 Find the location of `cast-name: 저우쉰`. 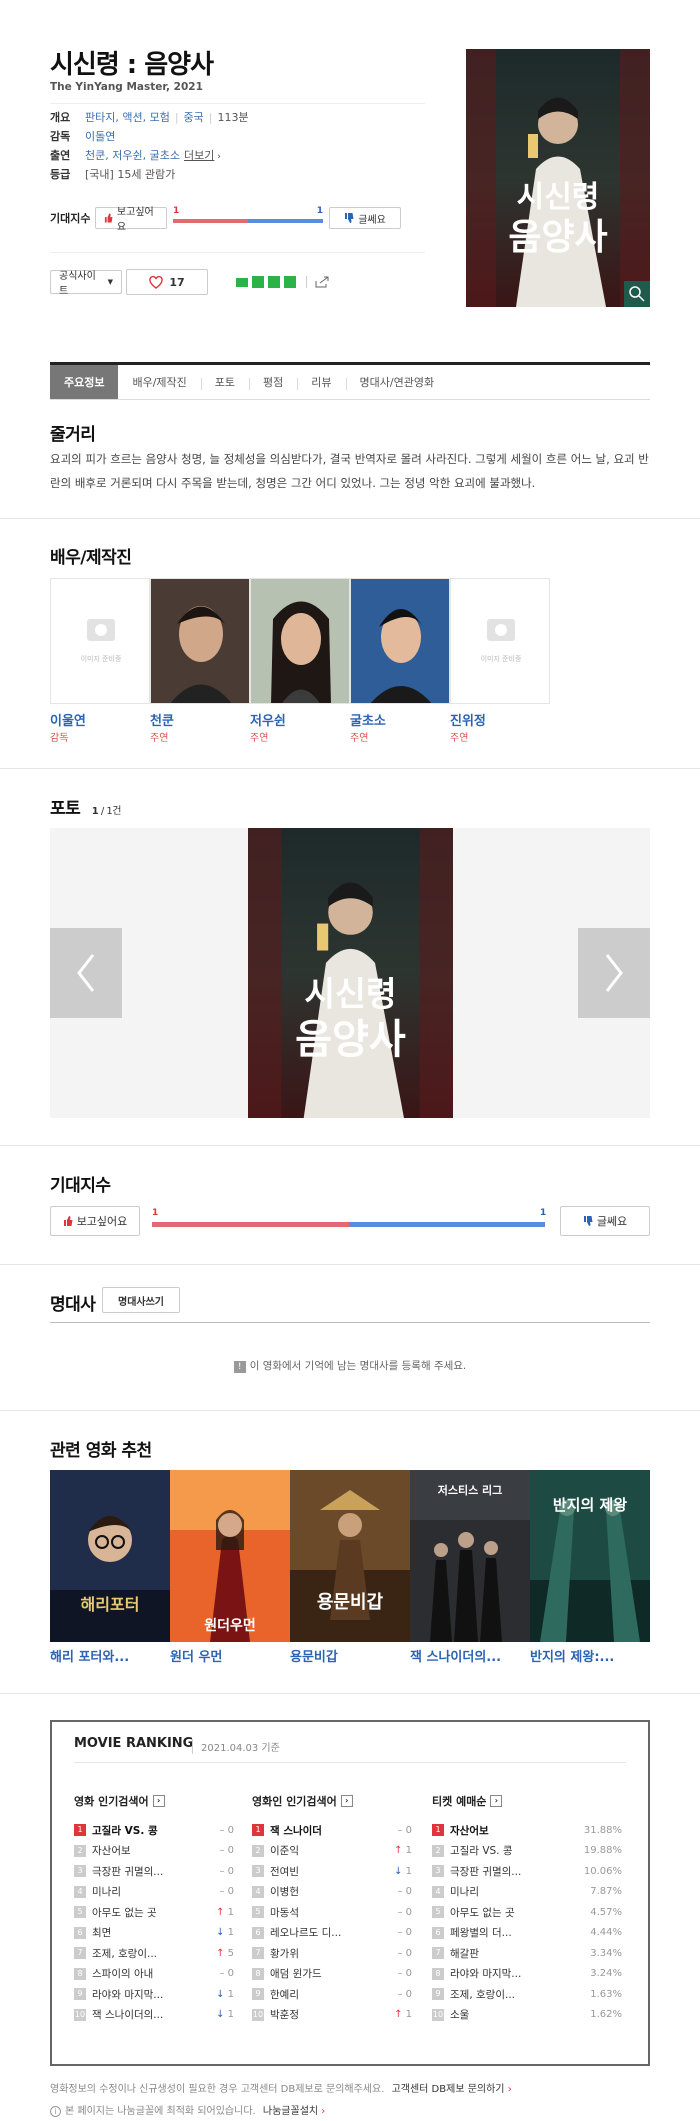

cast-name: 저우쉰 is located at coordinates (300, 719).